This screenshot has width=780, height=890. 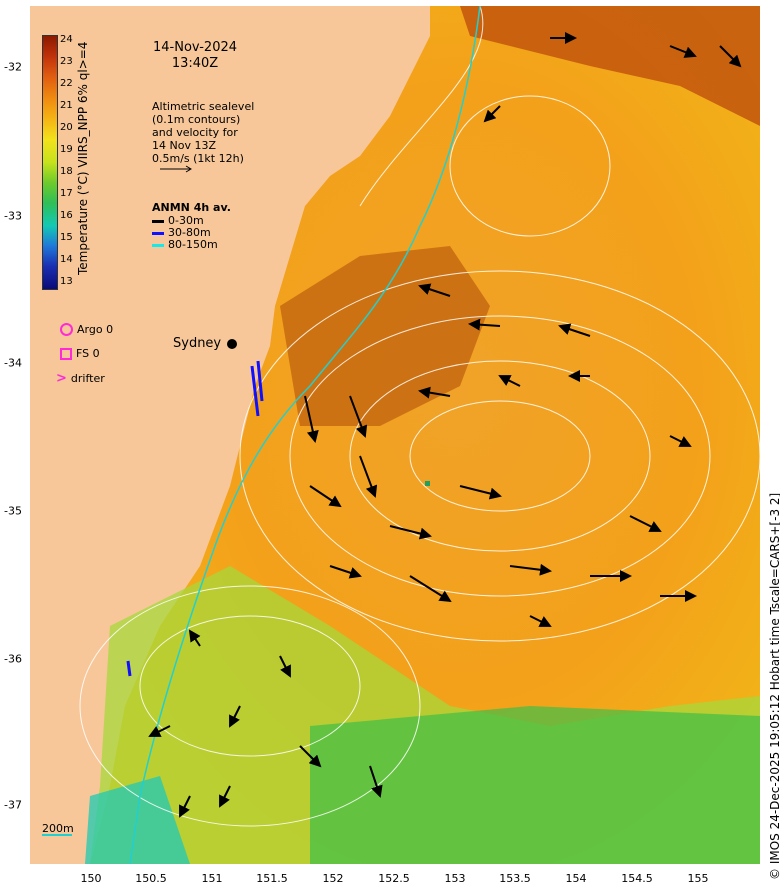 I want to click on colorbar-tick: 20, so click(x=66, y=127).